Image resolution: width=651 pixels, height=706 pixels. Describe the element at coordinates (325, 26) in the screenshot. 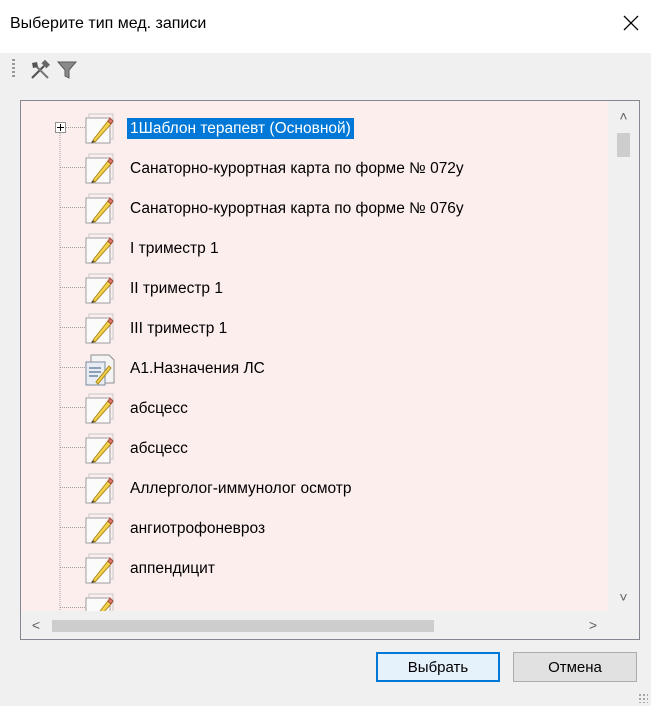

I see `title-bar: Выберите тип мед. записи` at that location.